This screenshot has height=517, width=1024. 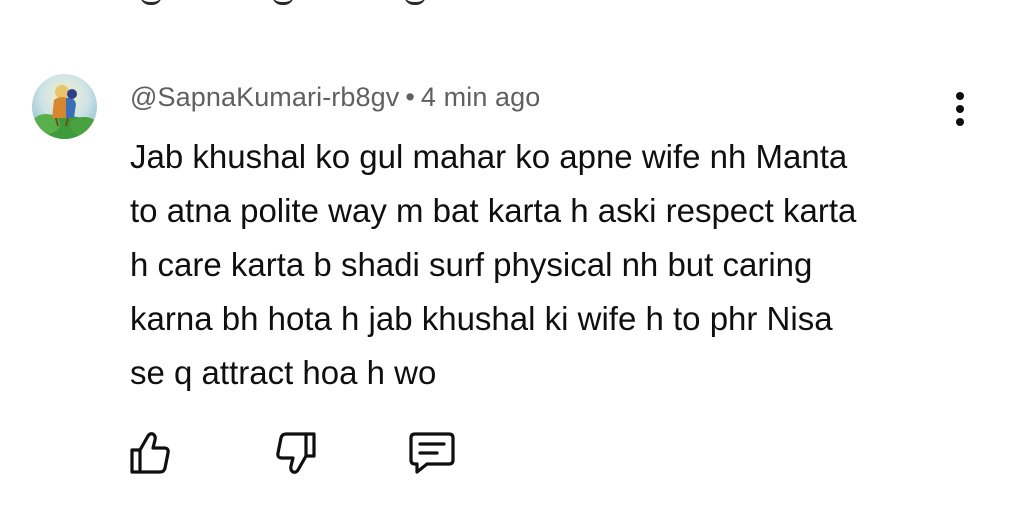 I want to click on author-name: @SapnaKumari-rb8gv, so click(x=264, y=97).